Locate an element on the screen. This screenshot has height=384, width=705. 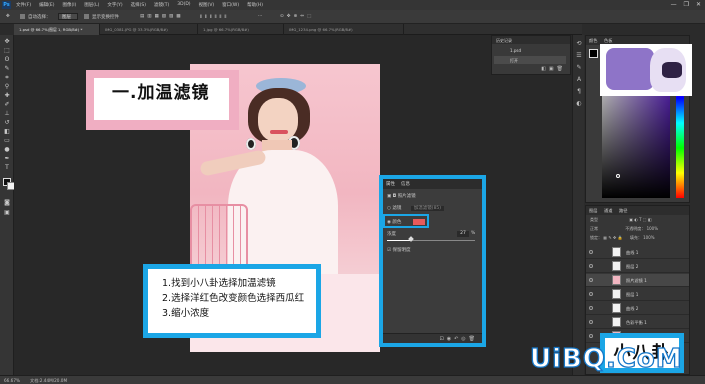
auto-select-checkbox is located at coordinates (22, 16).